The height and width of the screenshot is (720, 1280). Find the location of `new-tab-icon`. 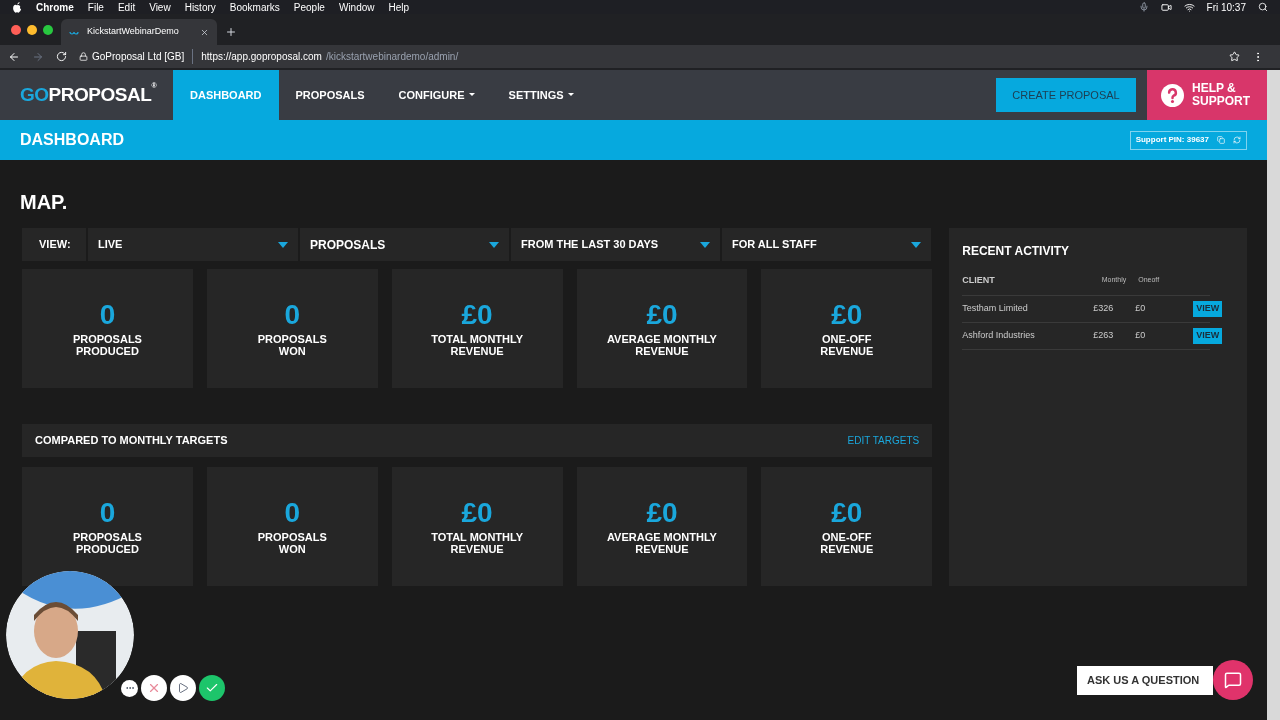

new-tab-icon is located at coordinates (231, 32).